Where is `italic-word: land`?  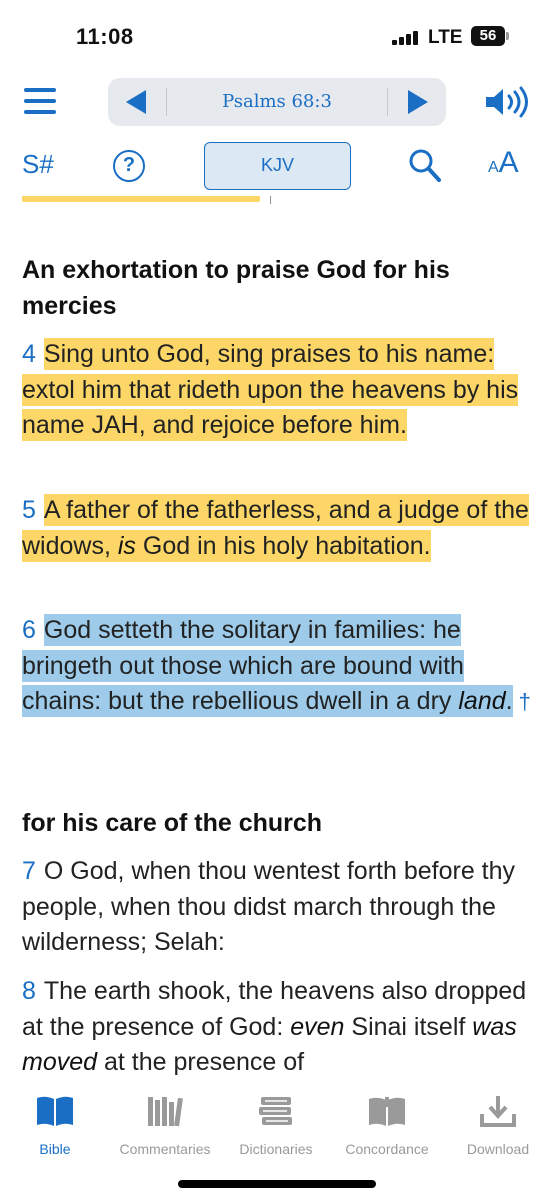
italic-word: land is located at coordinates (482, 701).